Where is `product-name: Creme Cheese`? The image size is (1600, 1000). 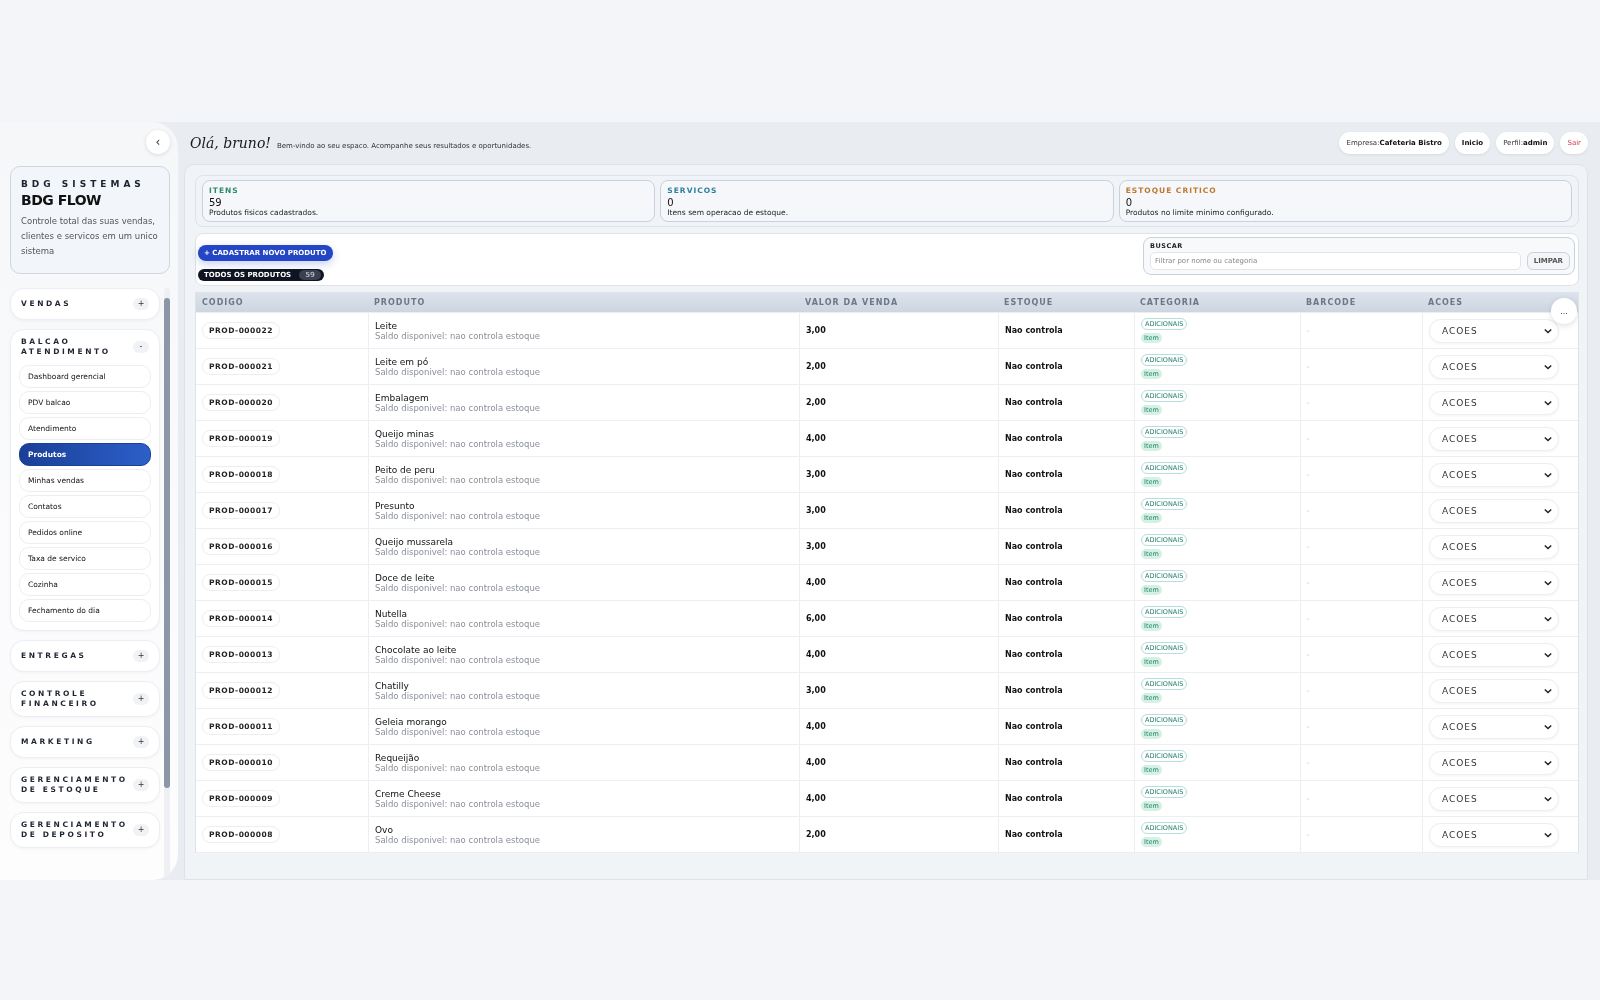
product-name: Creme Cheese is located at coordinates (408, 793).